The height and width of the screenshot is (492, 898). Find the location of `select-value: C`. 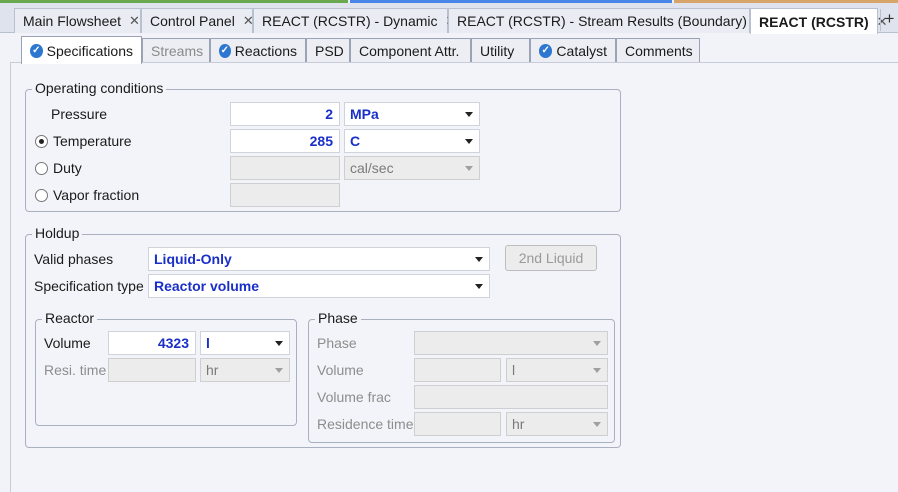

select-value: C is located at coordinates (355, 141).